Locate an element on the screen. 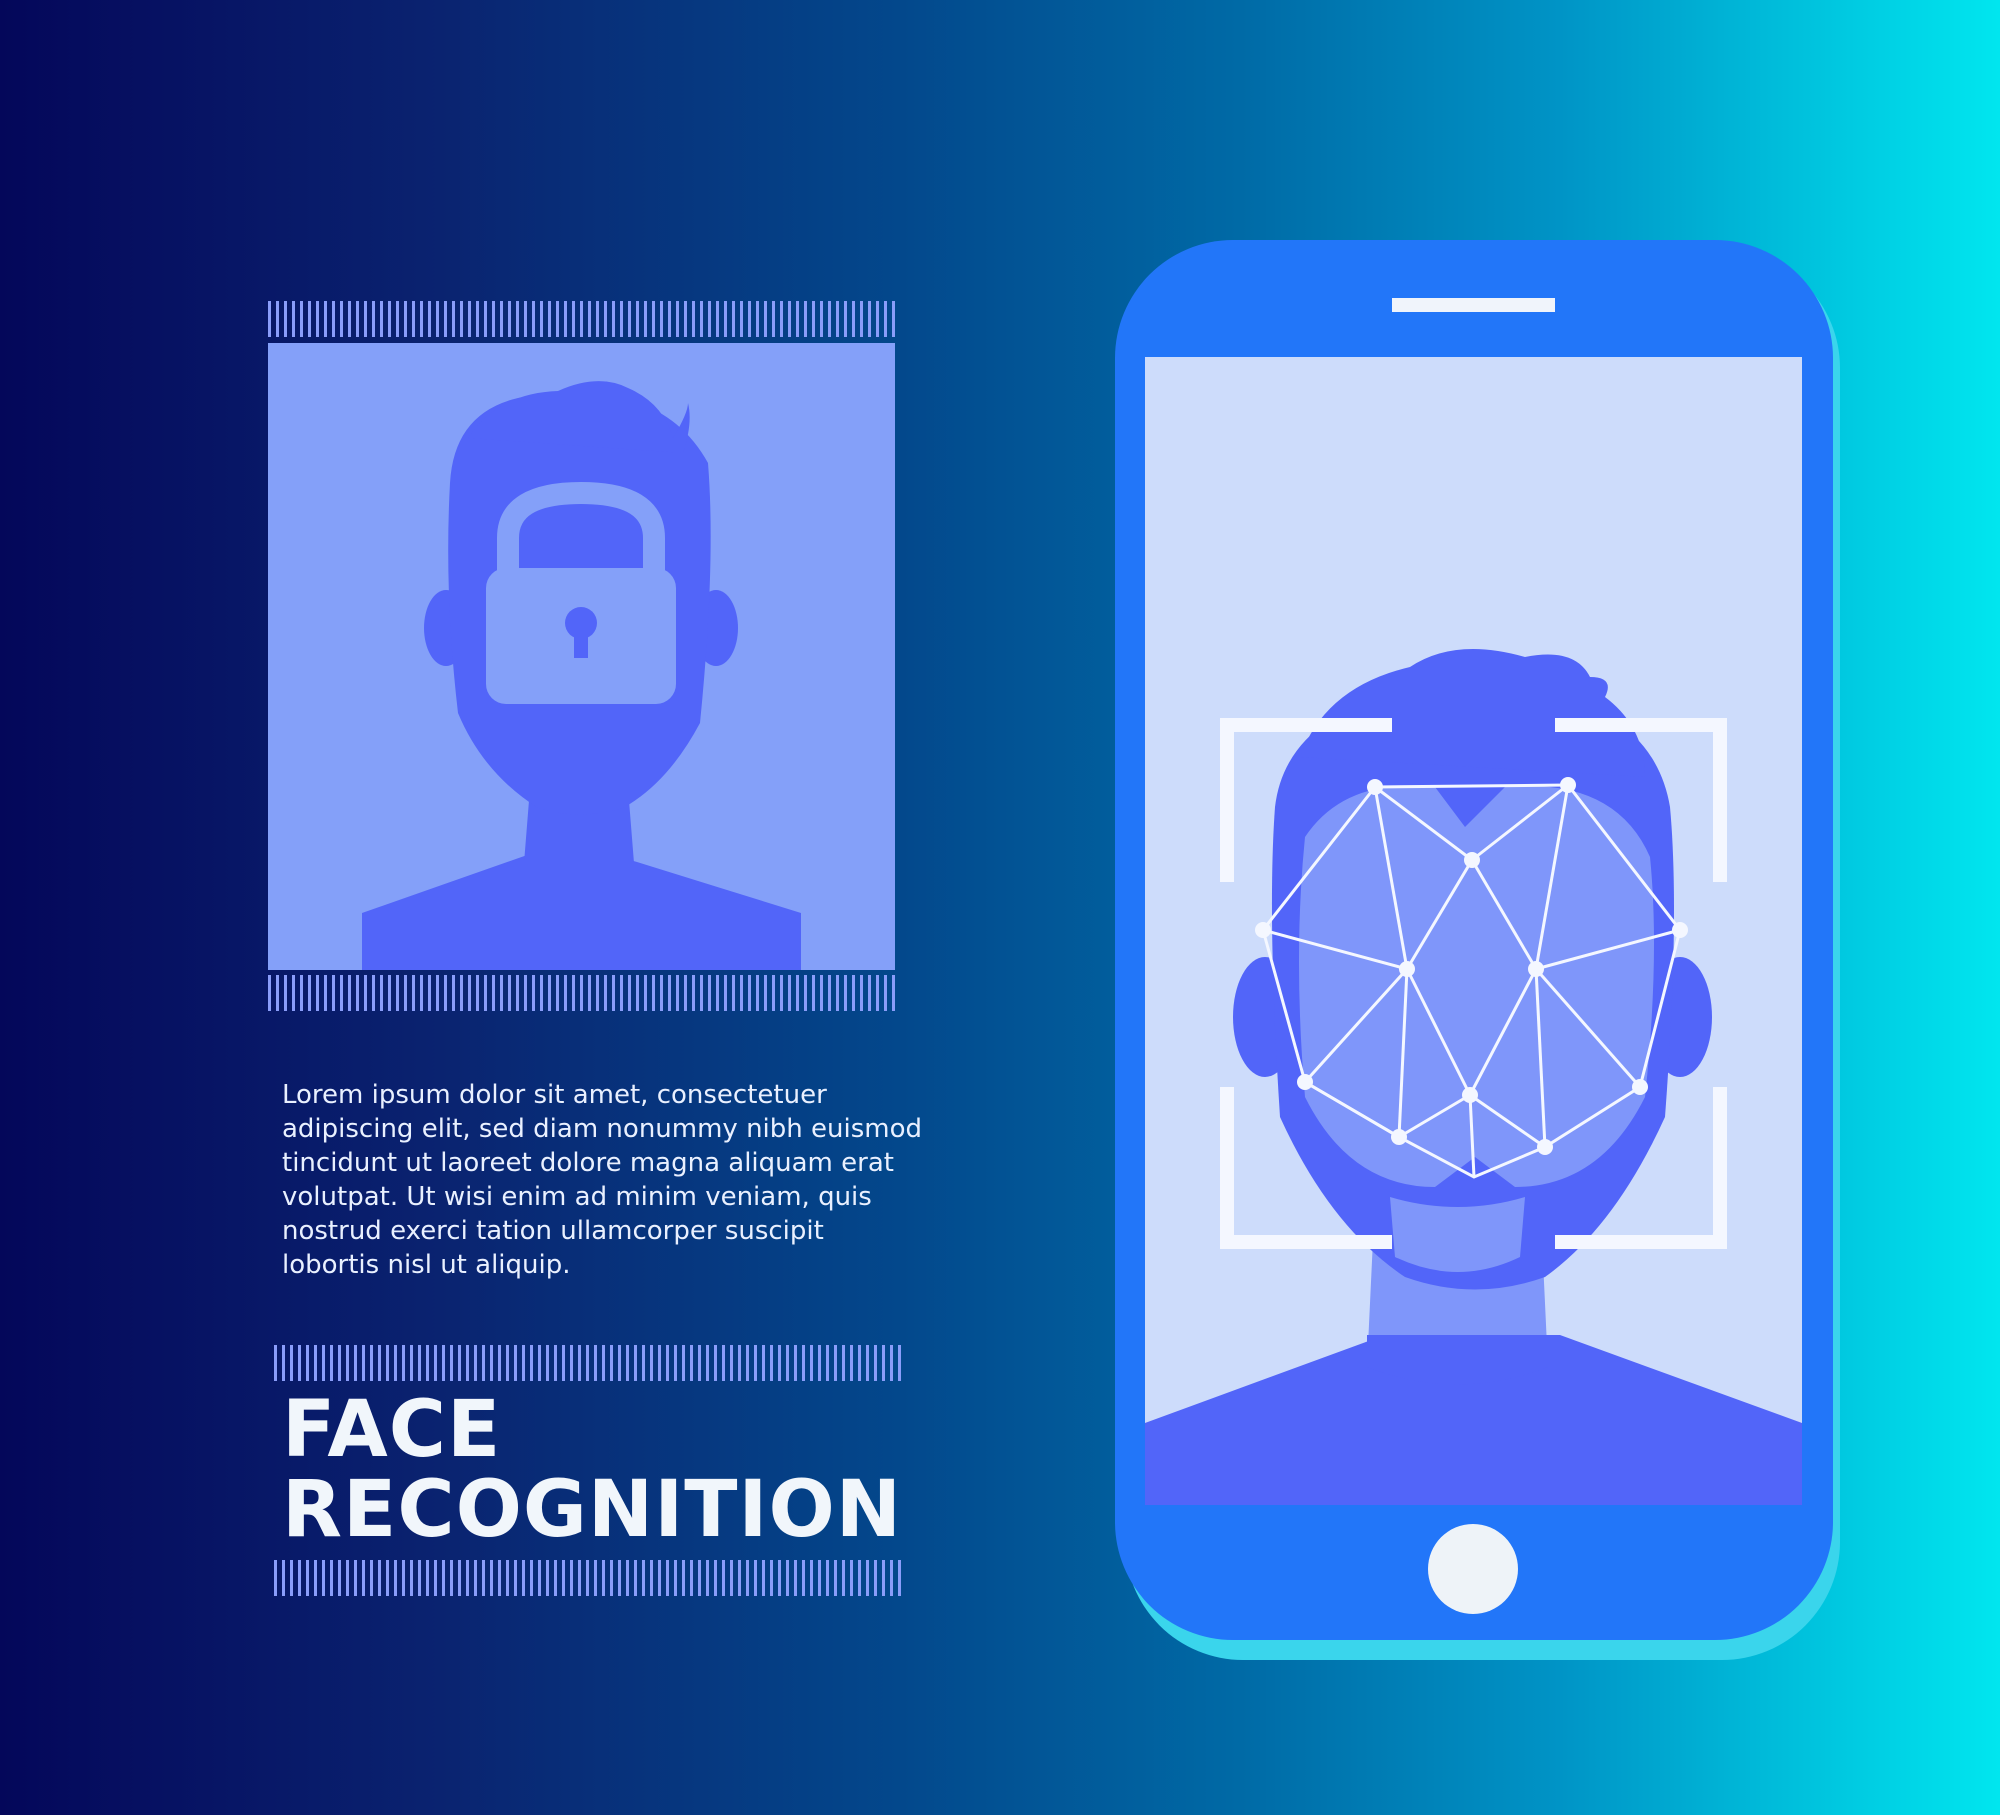 Image resolution: width=2000 pixels, height=1815 pixels. page-title: FACE RECOGNITION is located at coordinates (592, 1470).